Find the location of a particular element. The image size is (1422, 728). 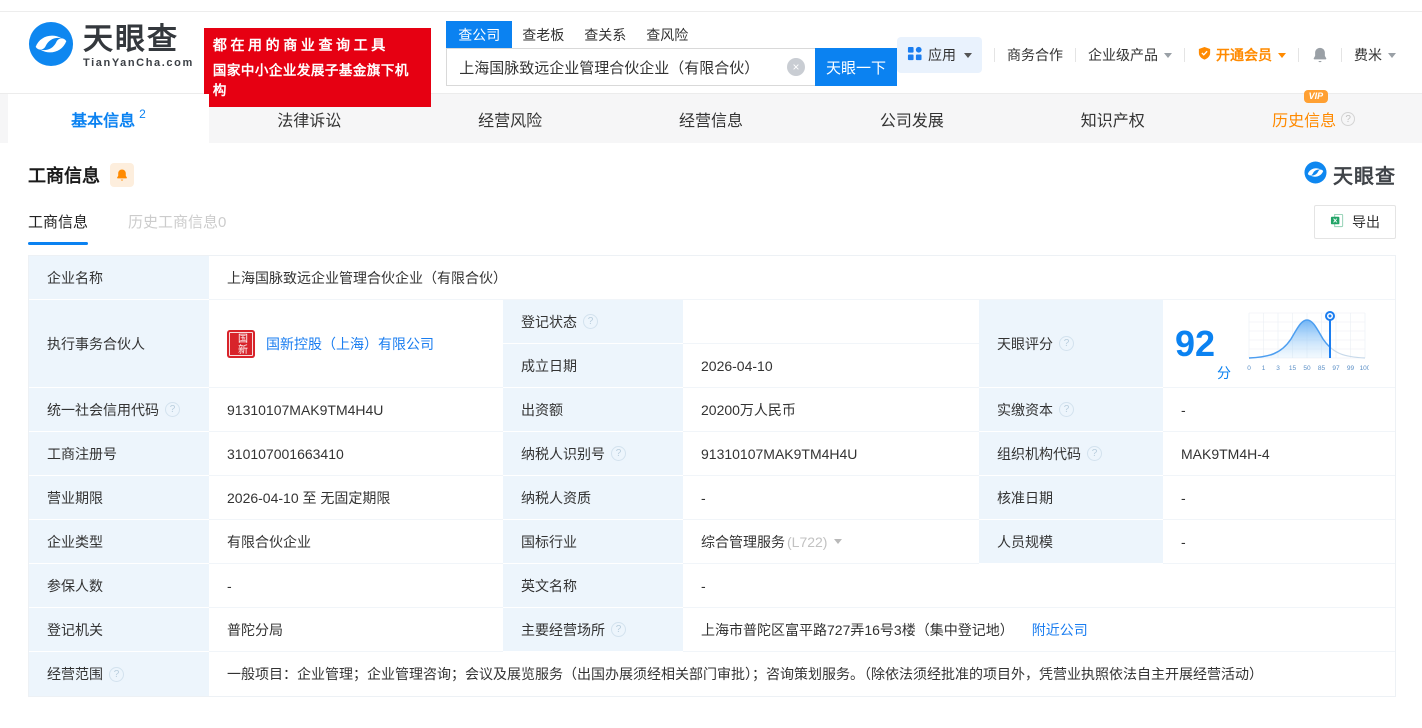

field-biz-term-label: 营业期限 is located at coordinates (119, 498).